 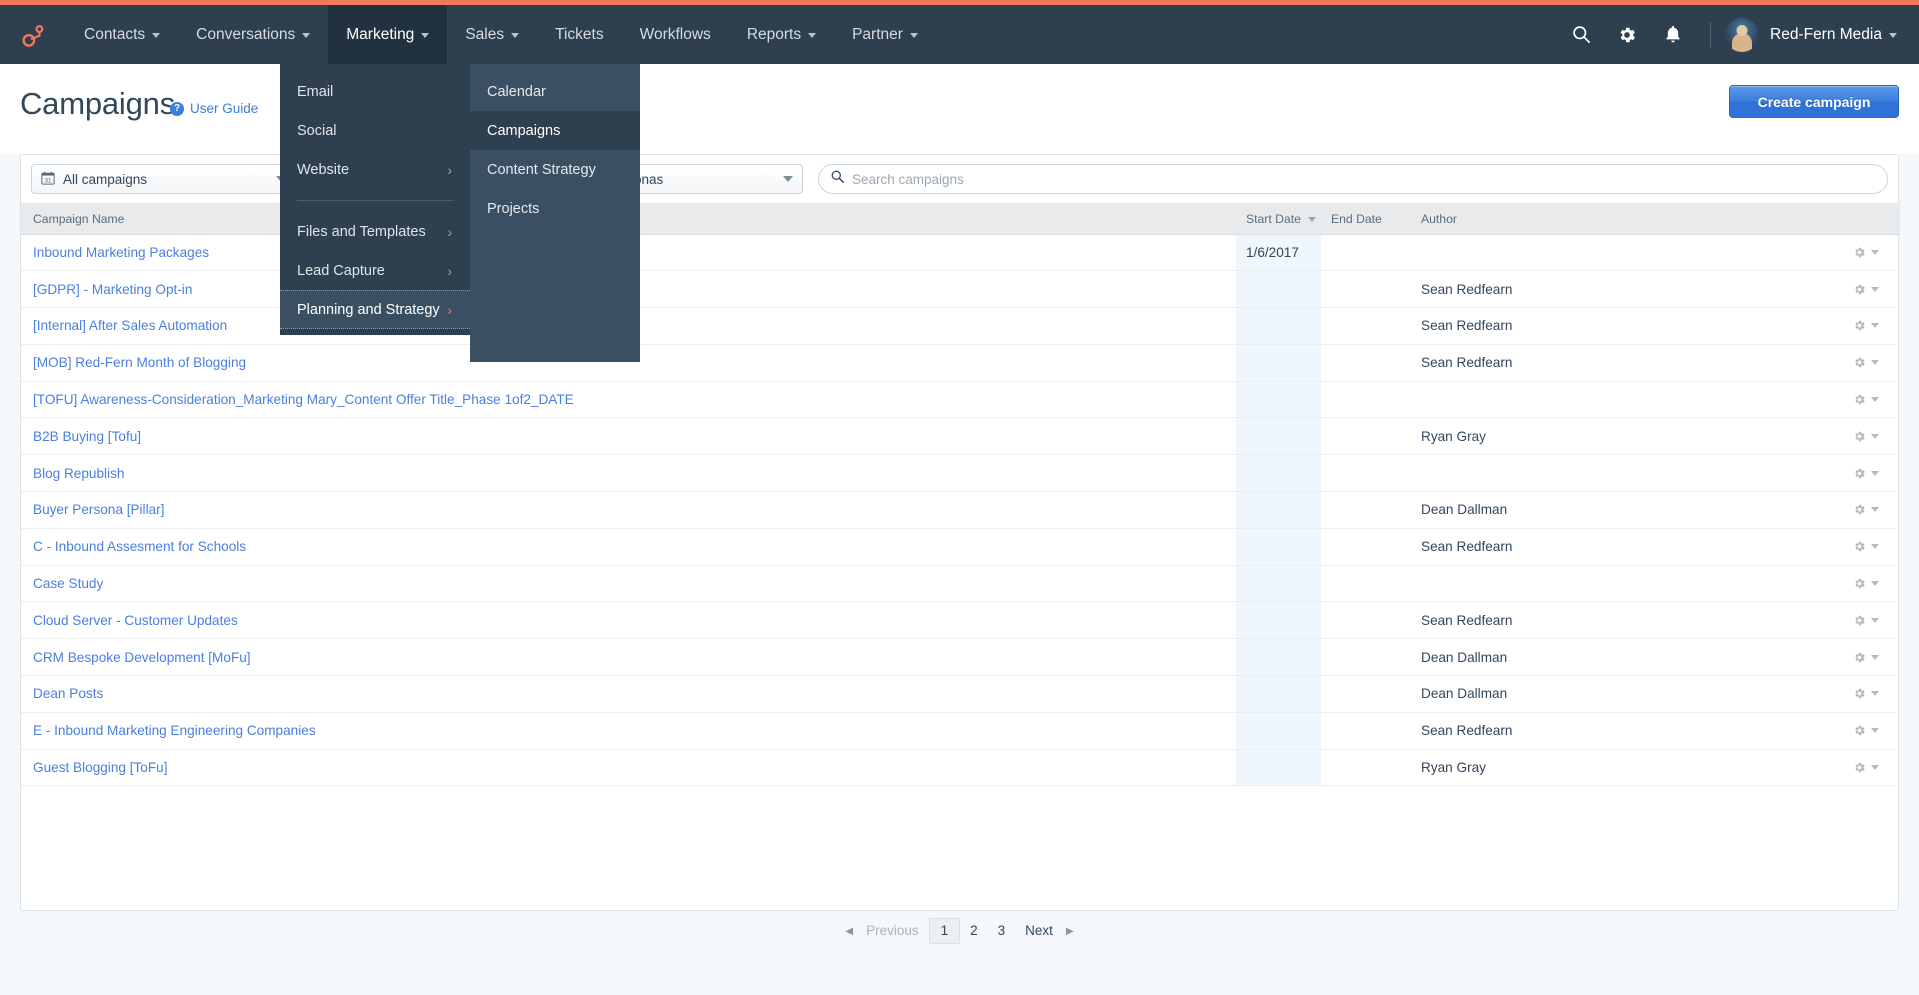 I want to click on column-header-start-date: Start Date, so click(x=1278, y=219).